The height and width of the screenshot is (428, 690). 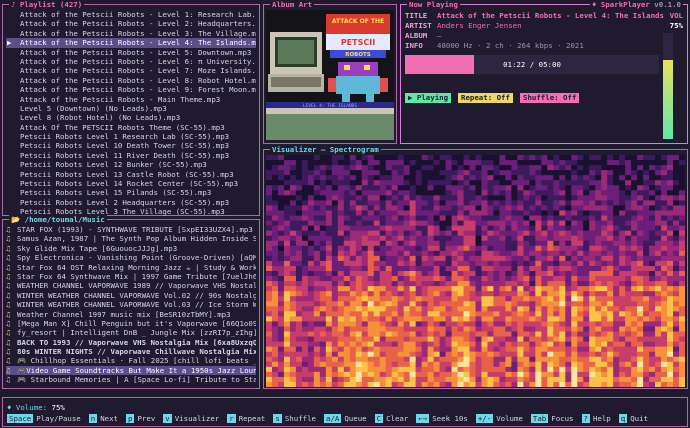 I want to click on key-8: ←→, so click(x=423, y=418).